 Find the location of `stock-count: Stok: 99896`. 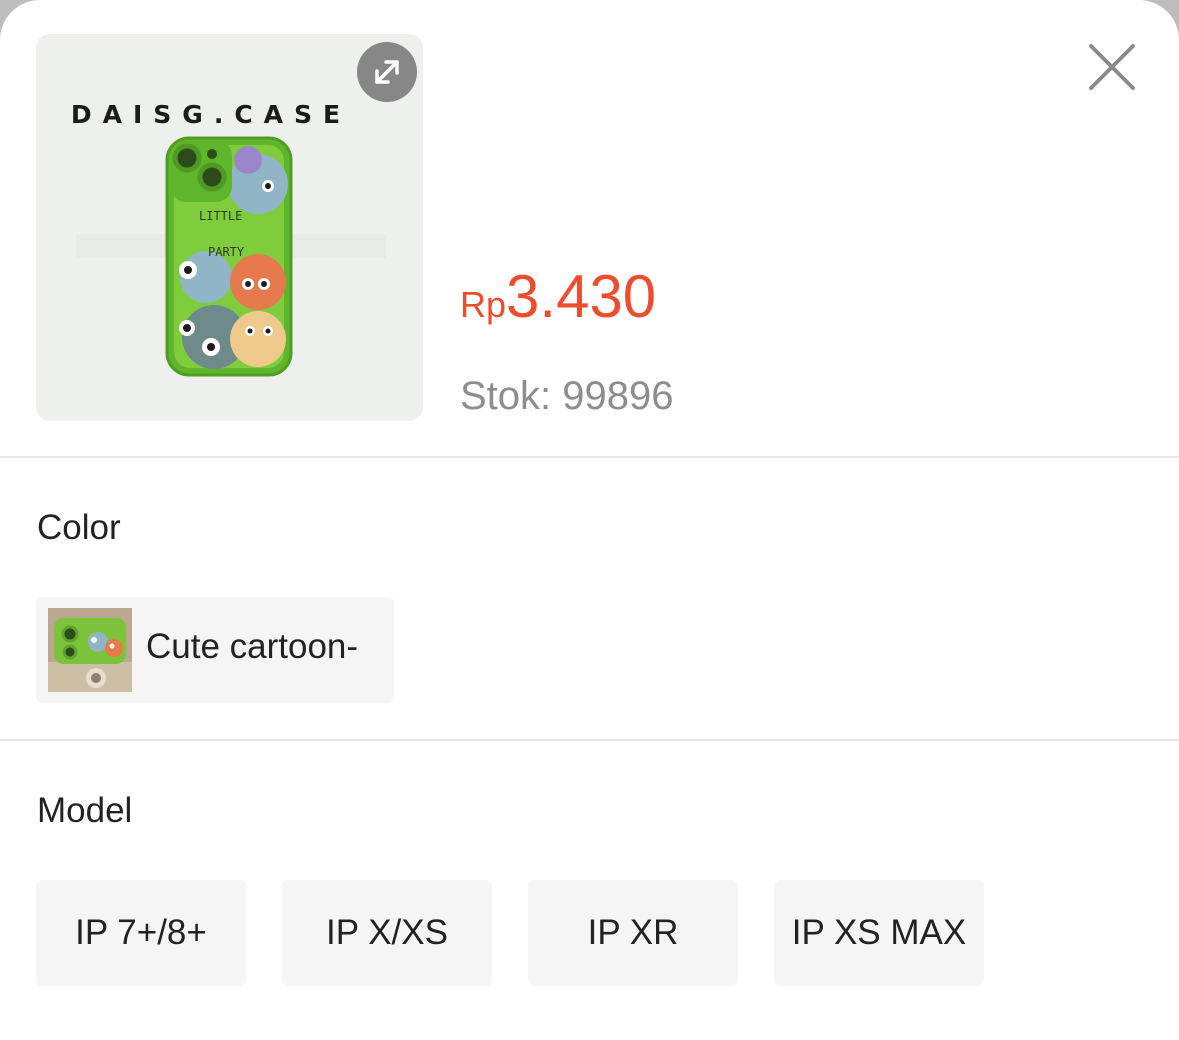

stock-count: Stok: 99896 is located at coordinates (567, 396).